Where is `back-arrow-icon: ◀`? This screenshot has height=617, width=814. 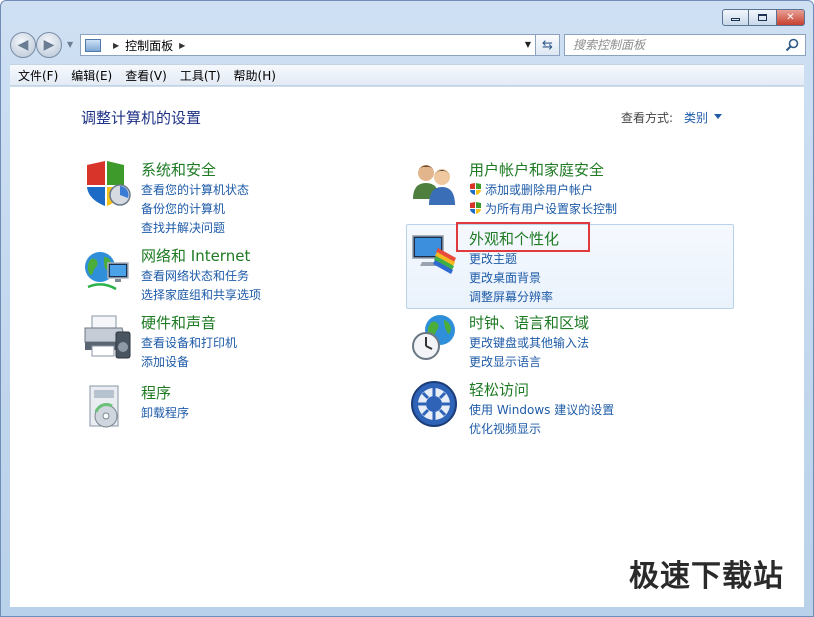
back-arrow-icon: ◀ is located at coordinates (23, 45).